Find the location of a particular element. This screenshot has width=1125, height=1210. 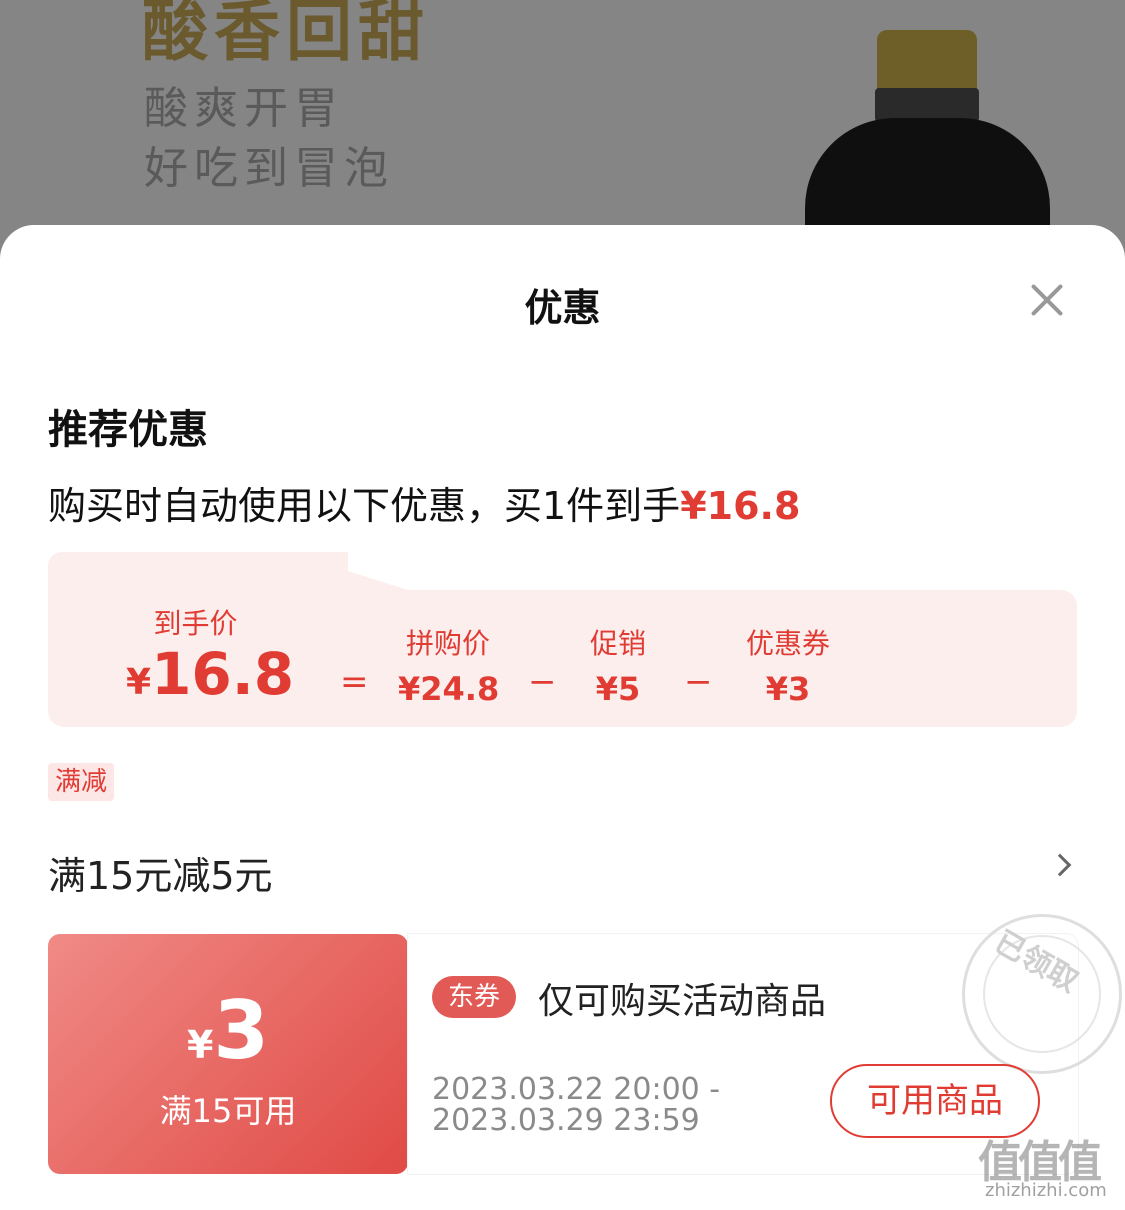

coupon-amount: ¥3 is located at coordinates (228, 1030).